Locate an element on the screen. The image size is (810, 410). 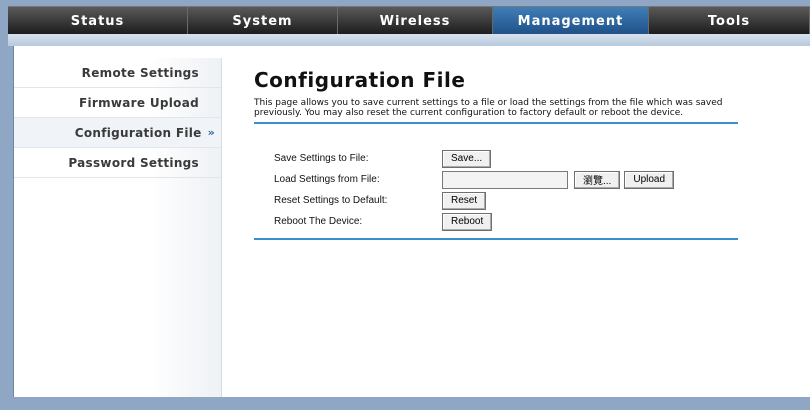
sidebar-item-label: Firmware Upload is located at coordinates (138, 102).